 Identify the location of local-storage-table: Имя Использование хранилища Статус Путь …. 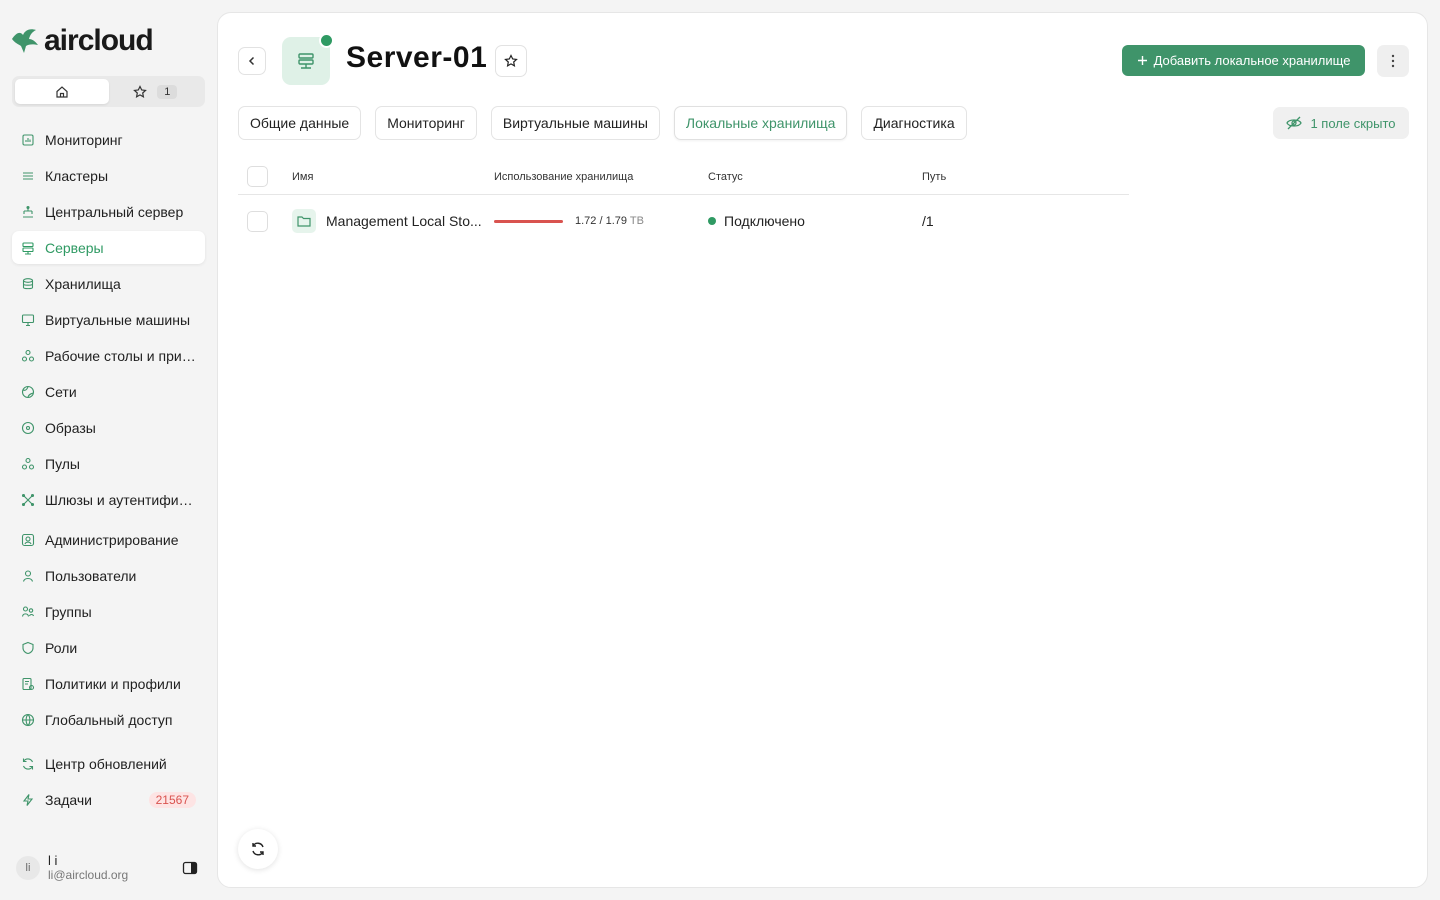
(683, 203).